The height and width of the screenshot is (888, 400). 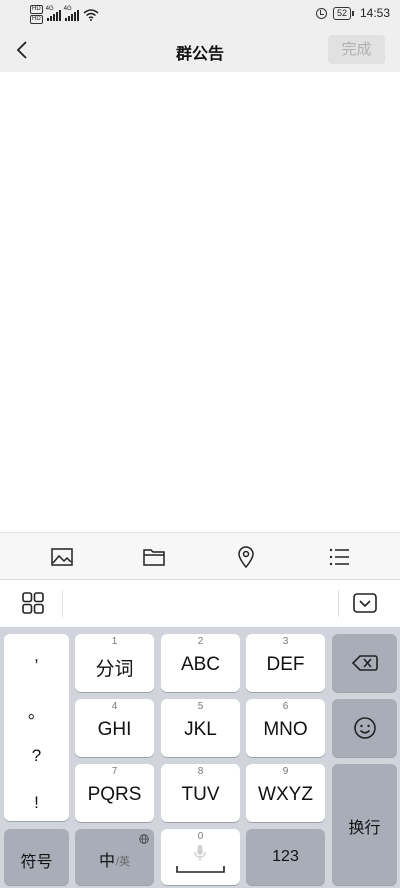 I want to click on punct-period: 。, so click(x=36, y=710).